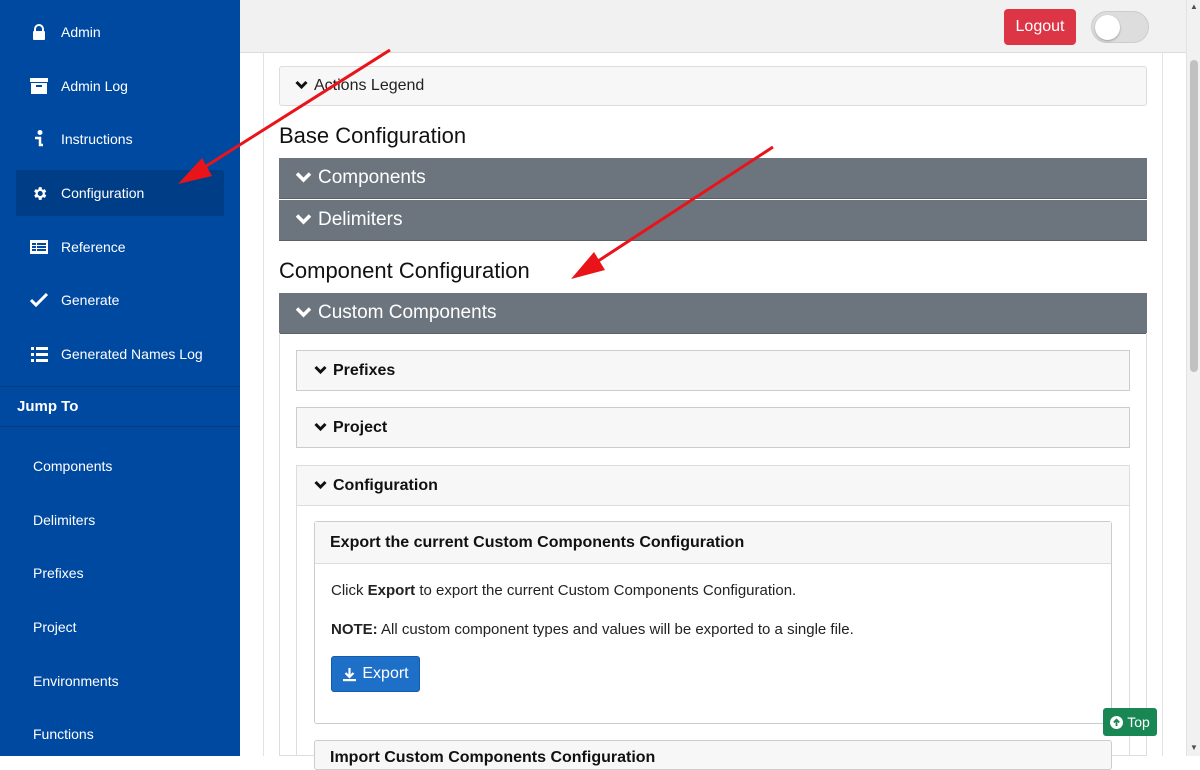 This screenshot has width=1200, height=770. What do you see at coordinates (391, 590) in the screenshot?
I see `export-text-bold: Export` at bounding box center [391, 590].